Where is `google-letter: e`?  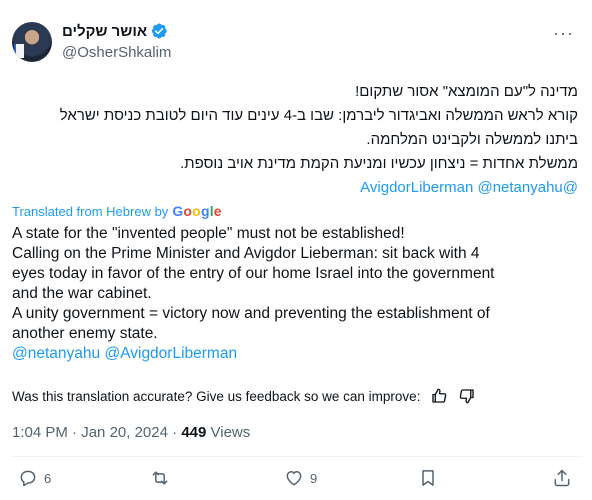
google-letter: e is located at coordinates (217, 211).